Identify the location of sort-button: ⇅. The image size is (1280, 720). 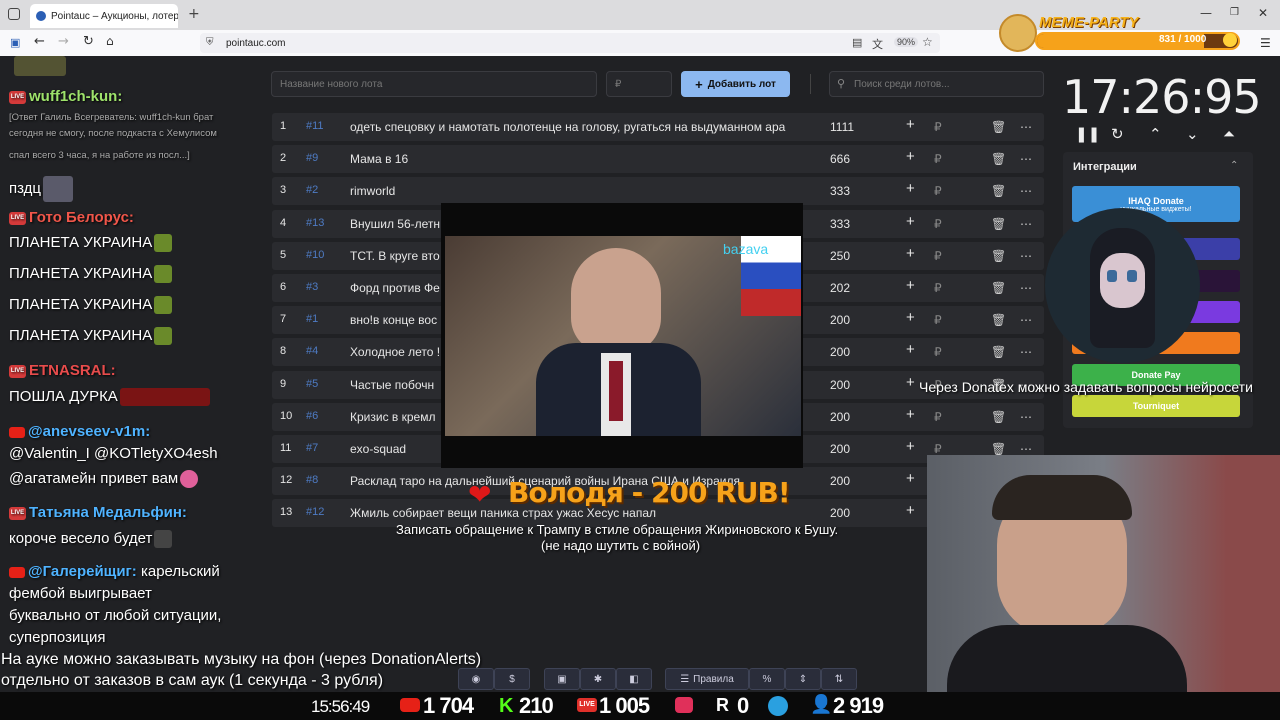
(839, 679).